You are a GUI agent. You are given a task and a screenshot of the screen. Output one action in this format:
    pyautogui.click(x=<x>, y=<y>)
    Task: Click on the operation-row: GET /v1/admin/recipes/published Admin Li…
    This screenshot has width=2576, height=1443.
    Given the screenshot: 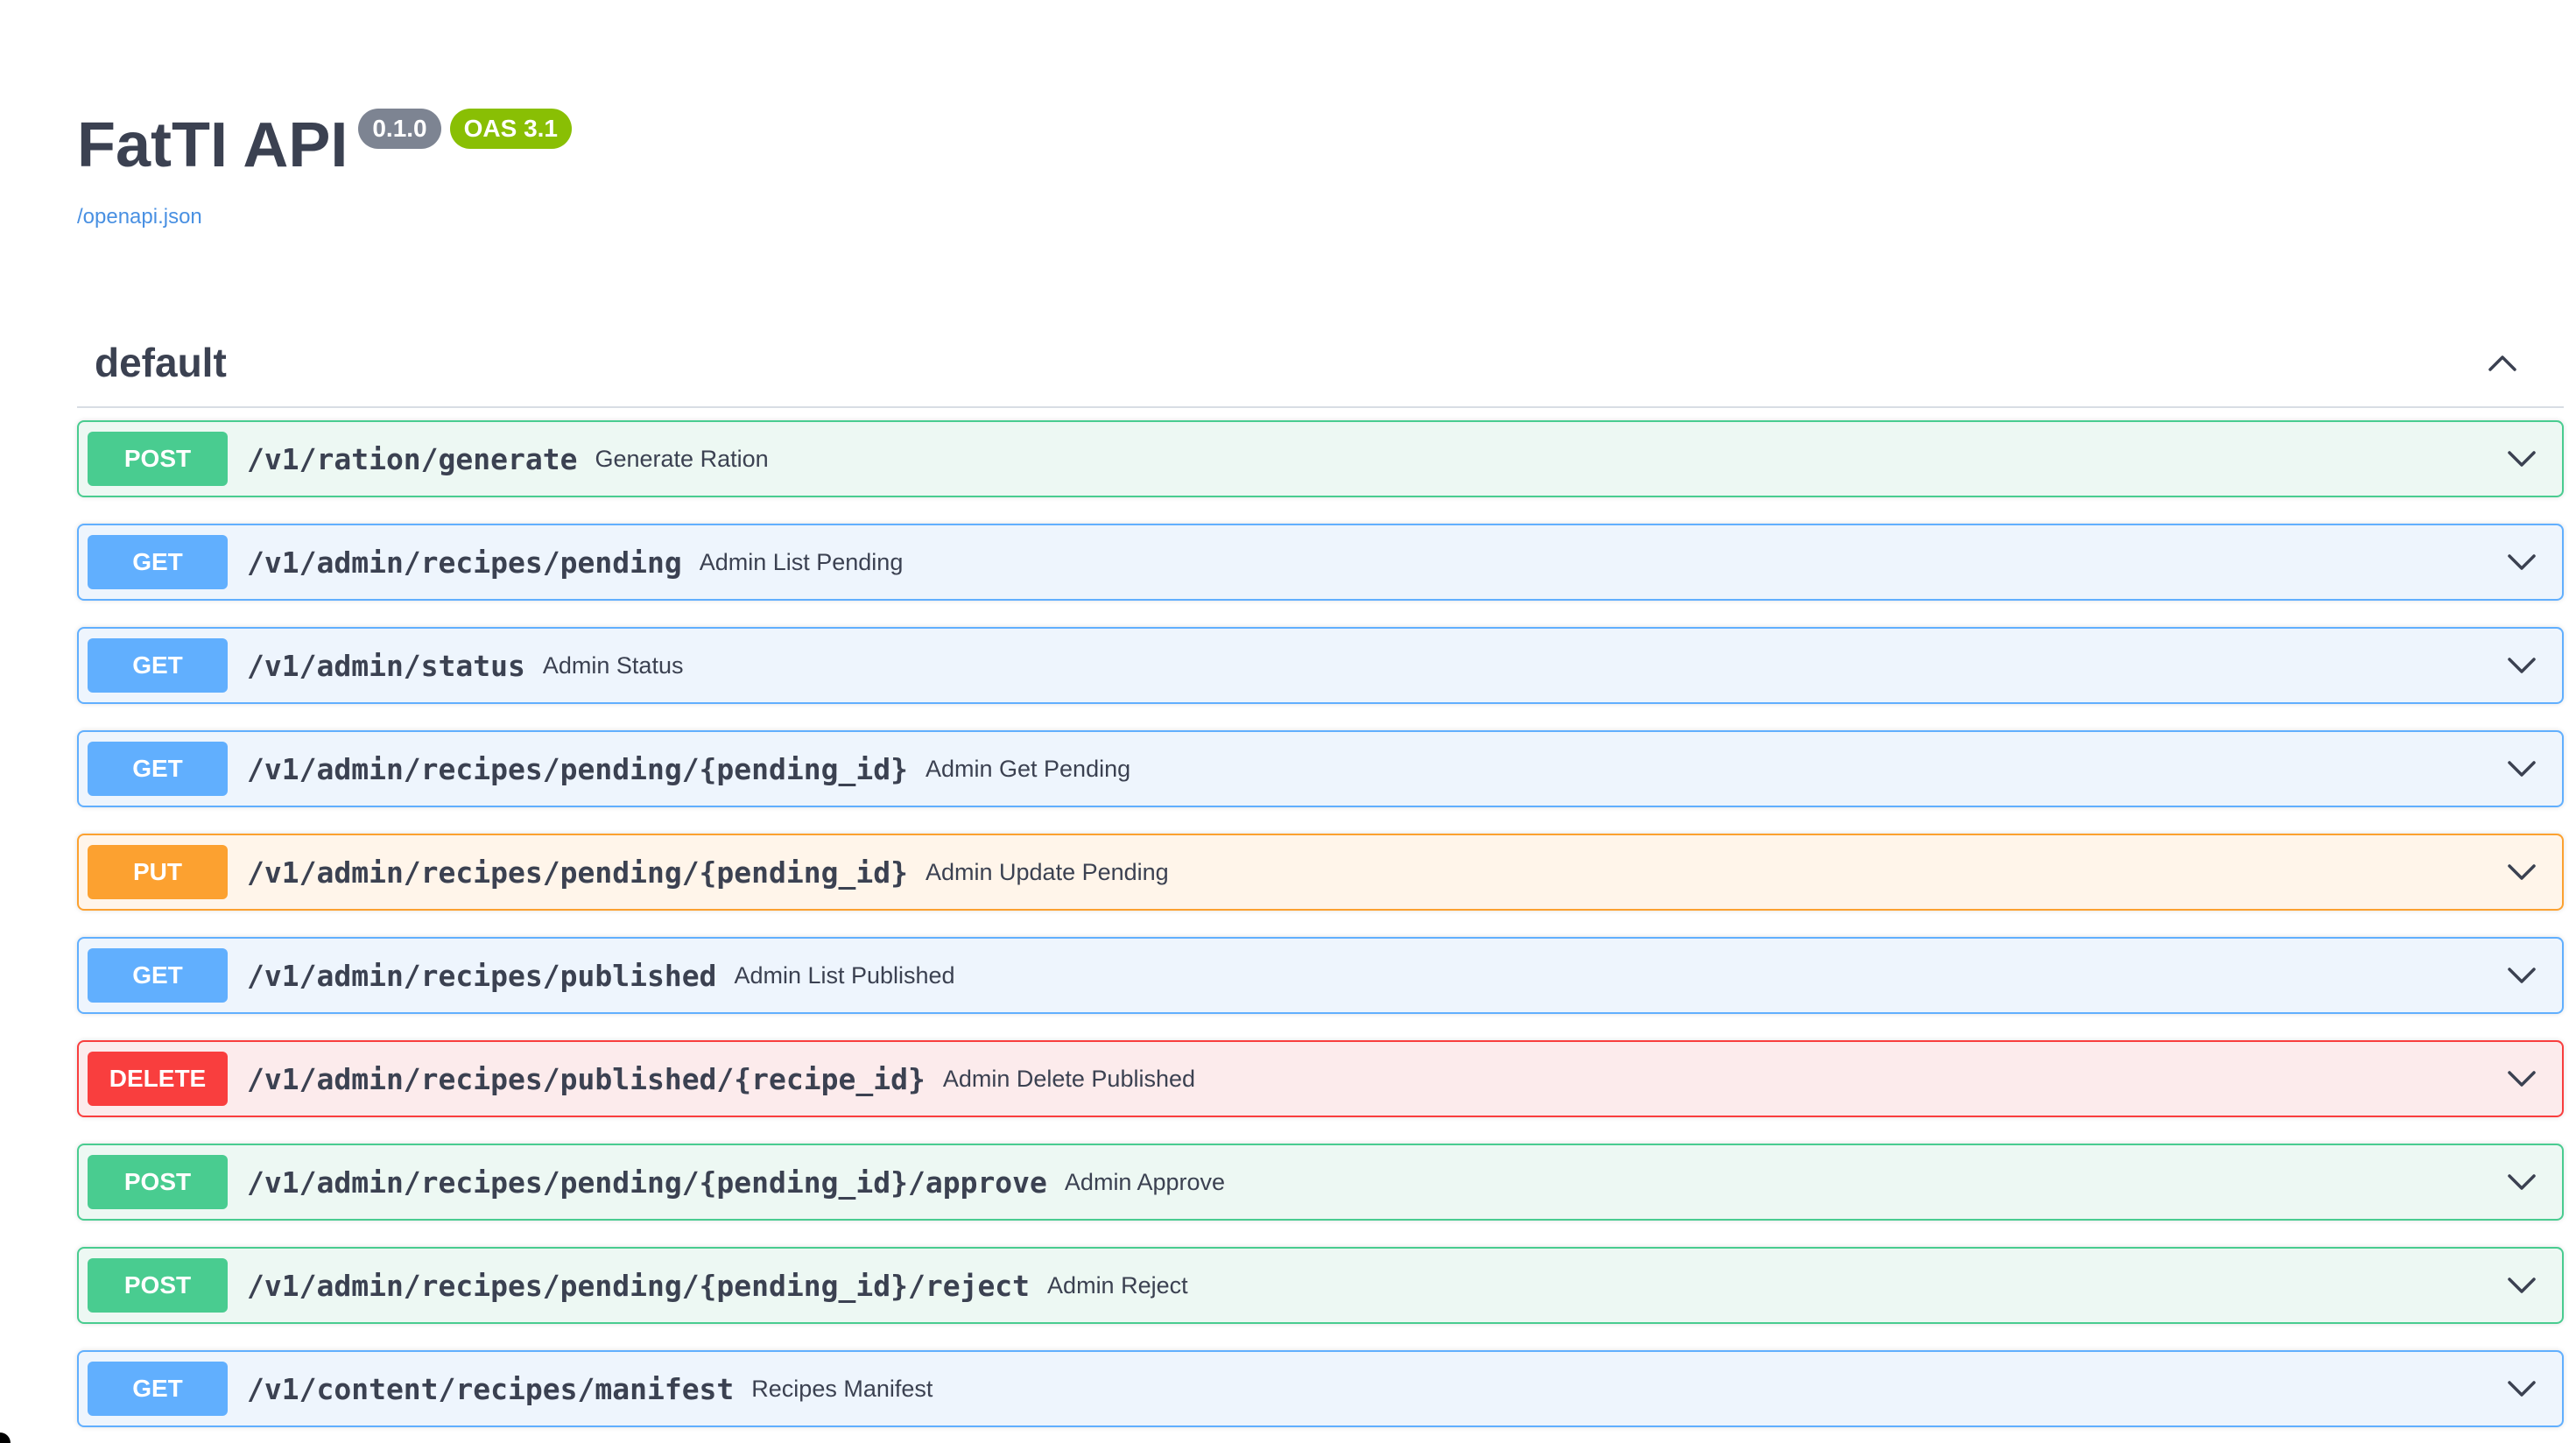 What is the action you would take?
    pyautogui.click(x=1320, y=975)
    